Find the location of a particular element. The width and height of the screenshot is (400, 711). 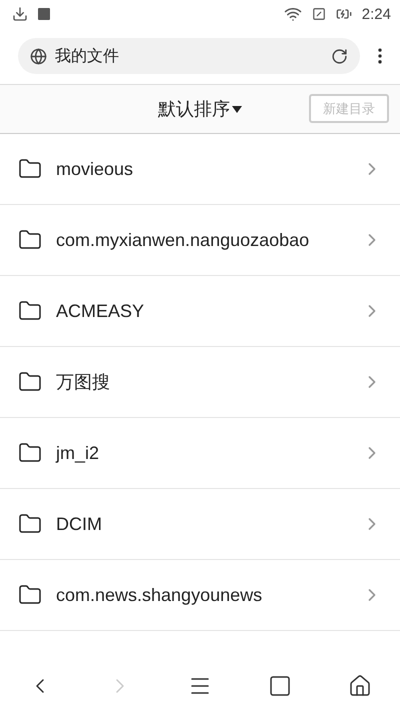

wifi-icon is located at coordinates (293, 14).